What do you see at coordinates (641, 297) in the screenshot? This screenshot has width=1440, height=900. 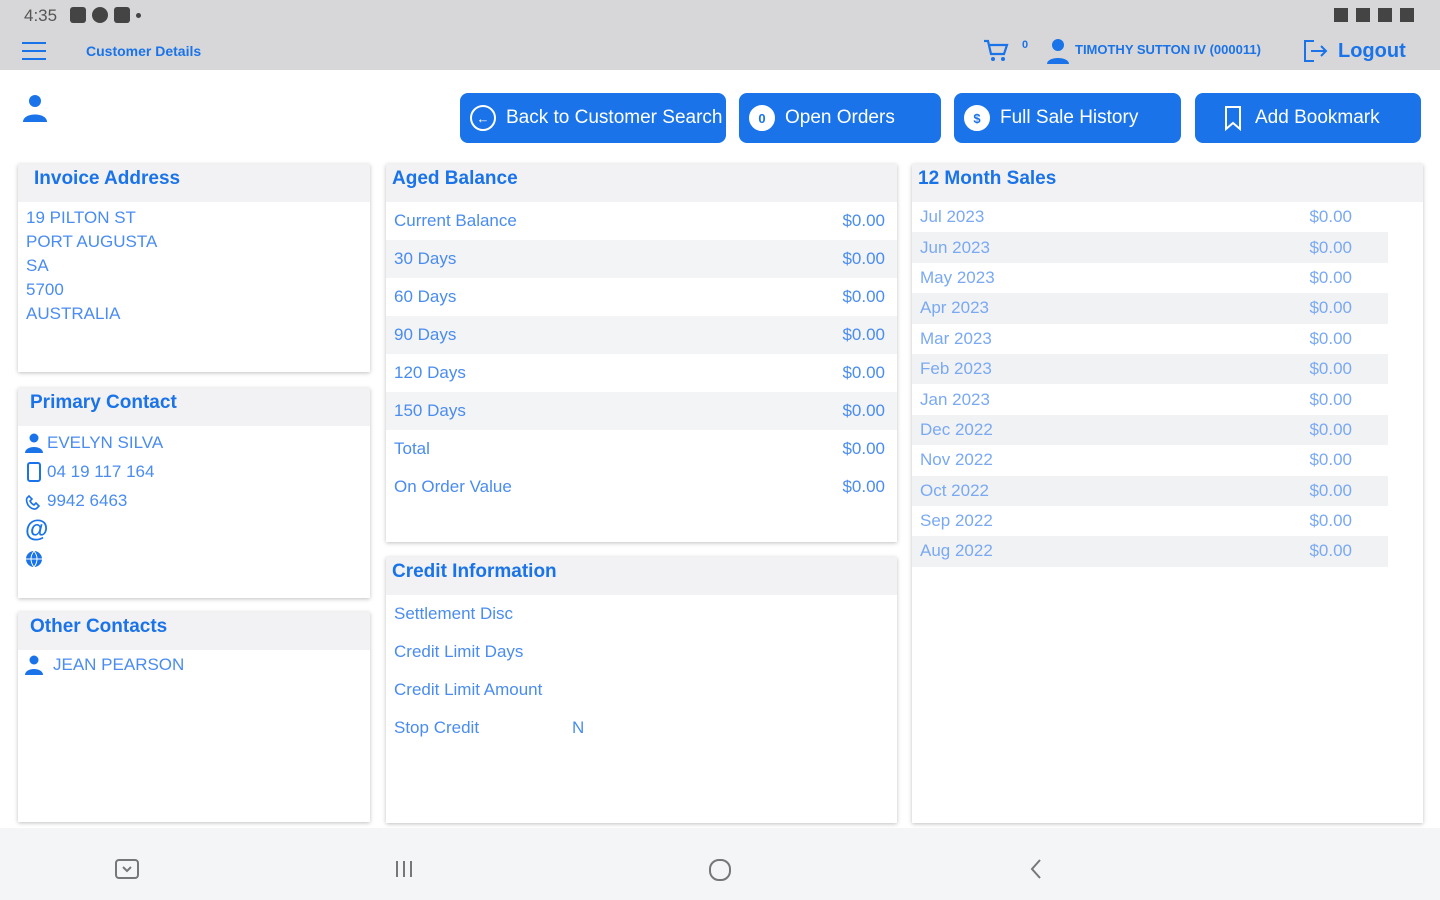 I see `aged-row: 60 Days $0.00` at bounding box center [641, 297].